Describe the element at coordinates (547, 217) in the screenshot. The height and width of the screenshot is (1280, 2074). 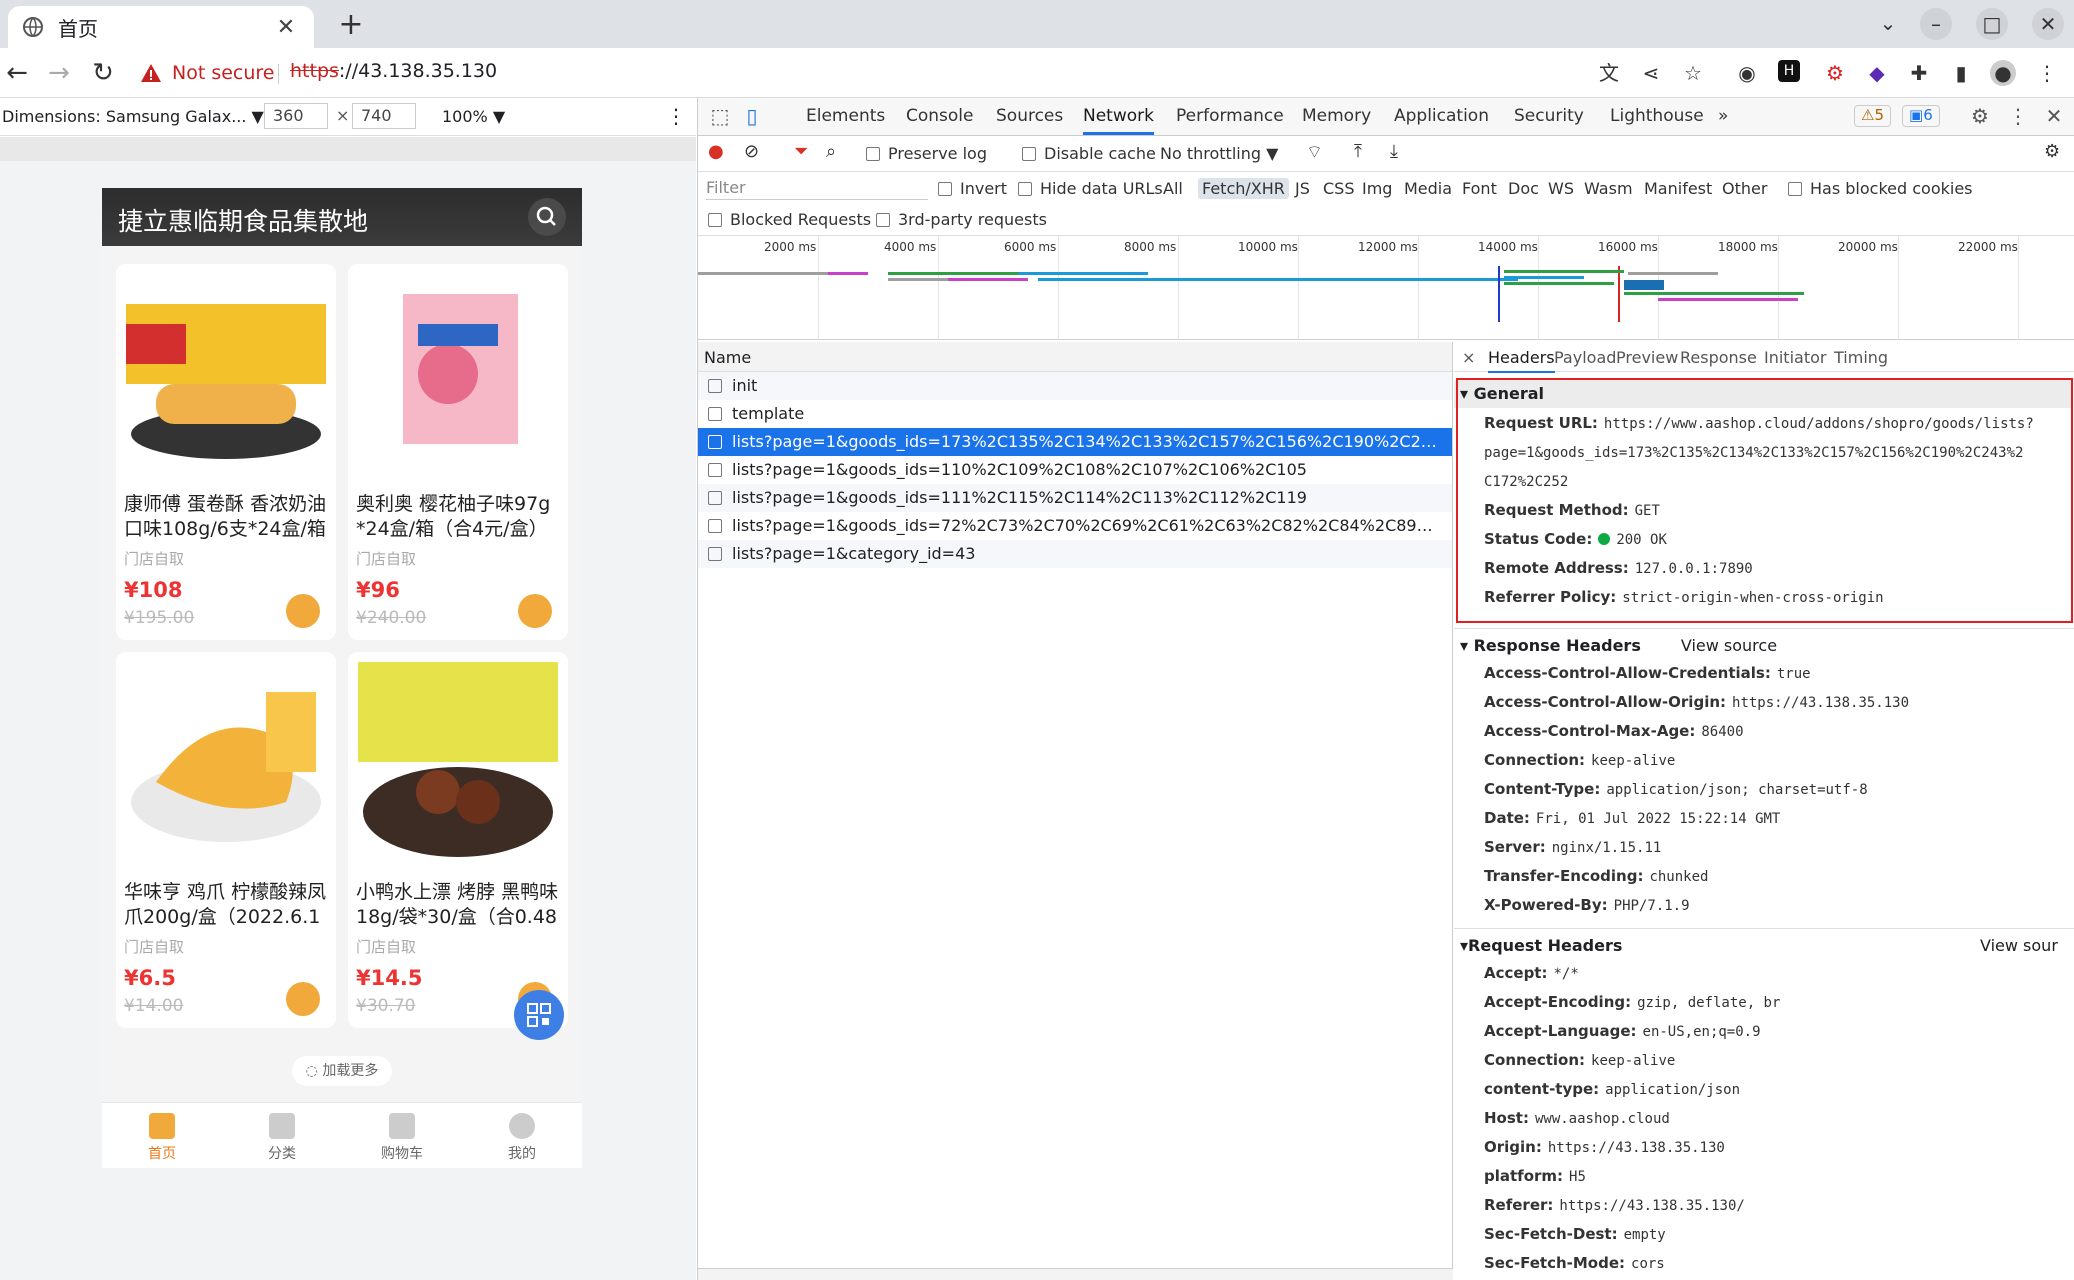
I see `search-icon` at that location.